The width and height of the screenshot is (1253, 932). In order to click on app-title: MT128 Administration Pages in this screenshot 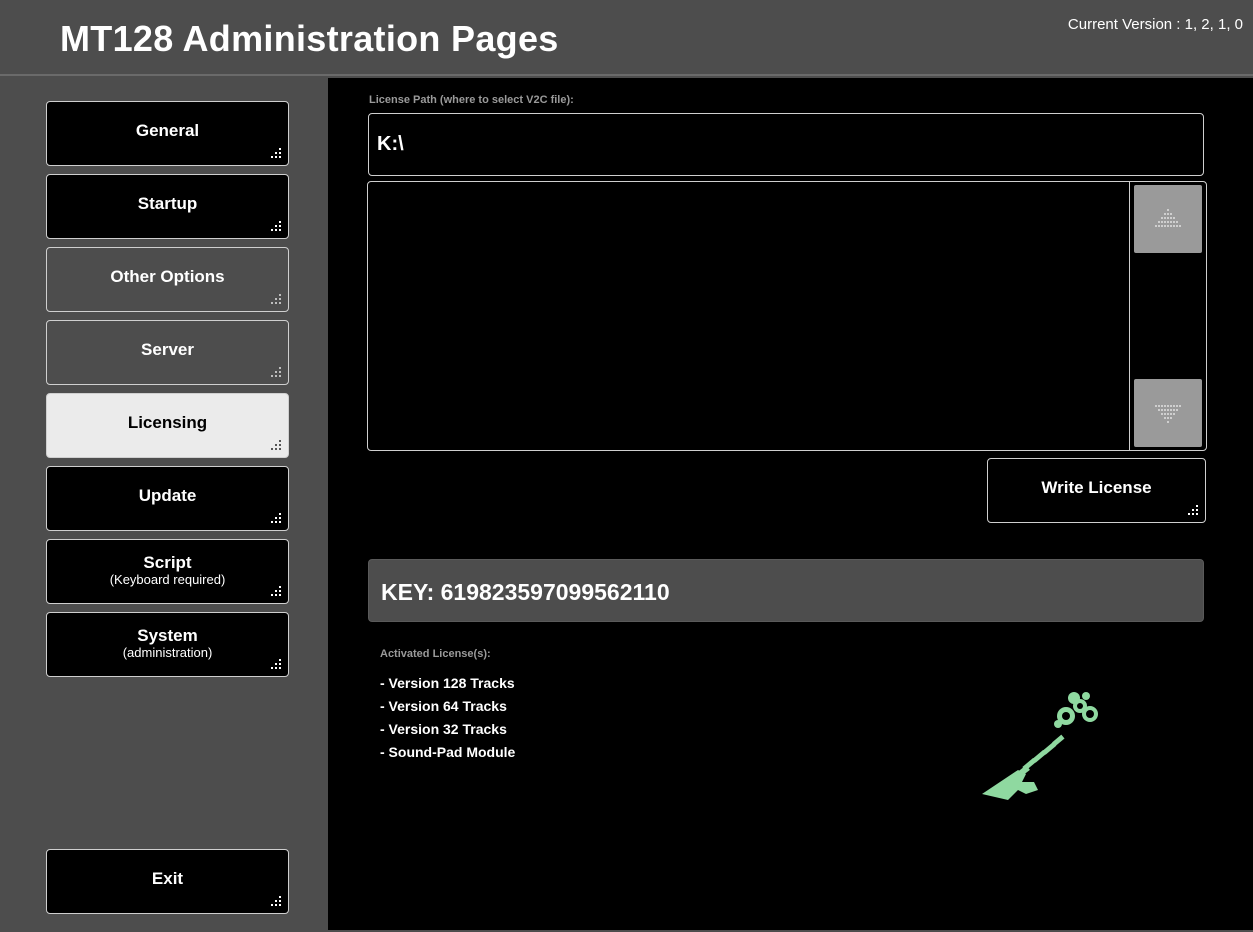, I will do `click(309, 38)`.